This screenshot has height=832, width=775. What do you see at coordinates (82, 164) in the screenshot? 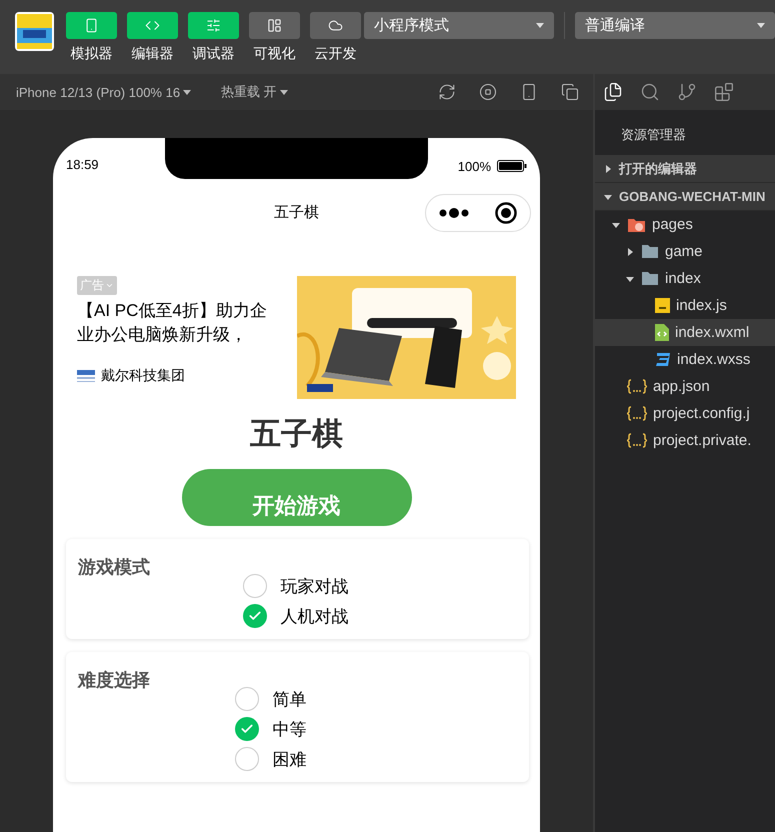
I see `status-time: 18:59` at bounding box center [82, 164].